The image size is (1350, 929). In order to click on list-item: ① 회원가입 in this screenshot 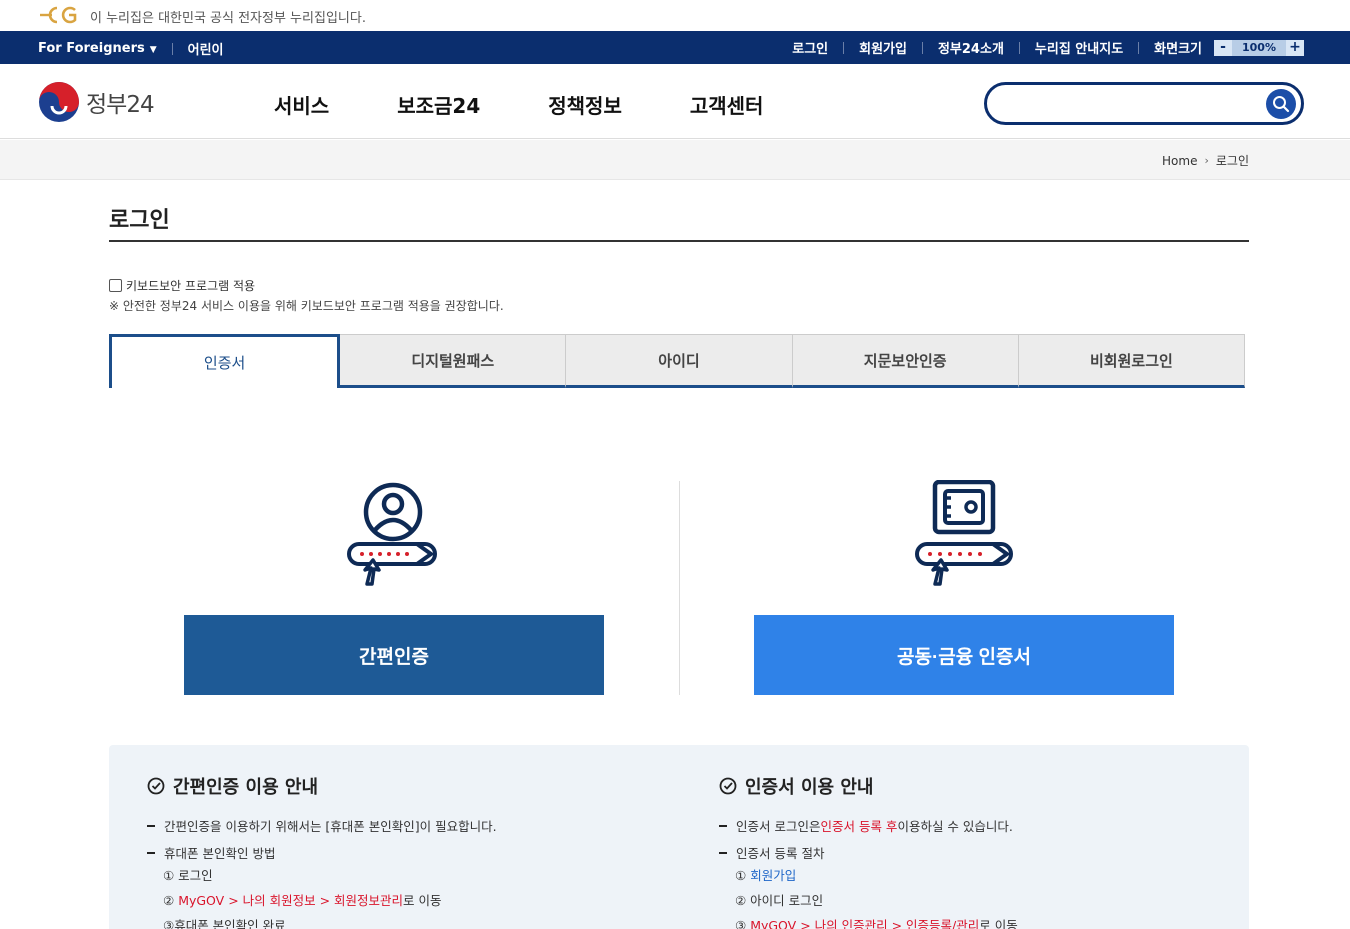, I will do `click(766, 875)`.